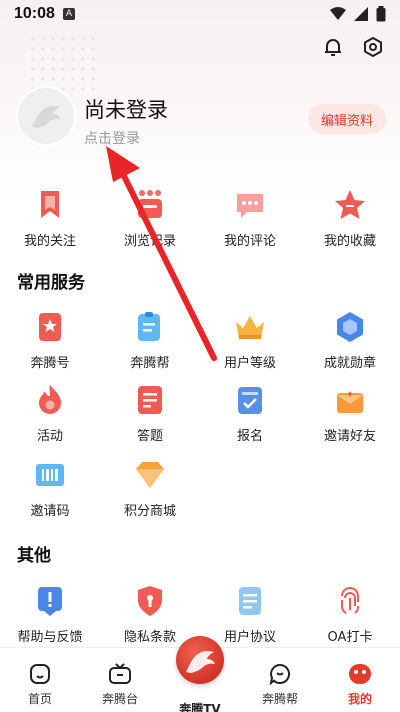  What do you see at coordinates (350, 413) in the screenshot?
I see `service-item: 邀请好友` at bounding box center [350, 413].